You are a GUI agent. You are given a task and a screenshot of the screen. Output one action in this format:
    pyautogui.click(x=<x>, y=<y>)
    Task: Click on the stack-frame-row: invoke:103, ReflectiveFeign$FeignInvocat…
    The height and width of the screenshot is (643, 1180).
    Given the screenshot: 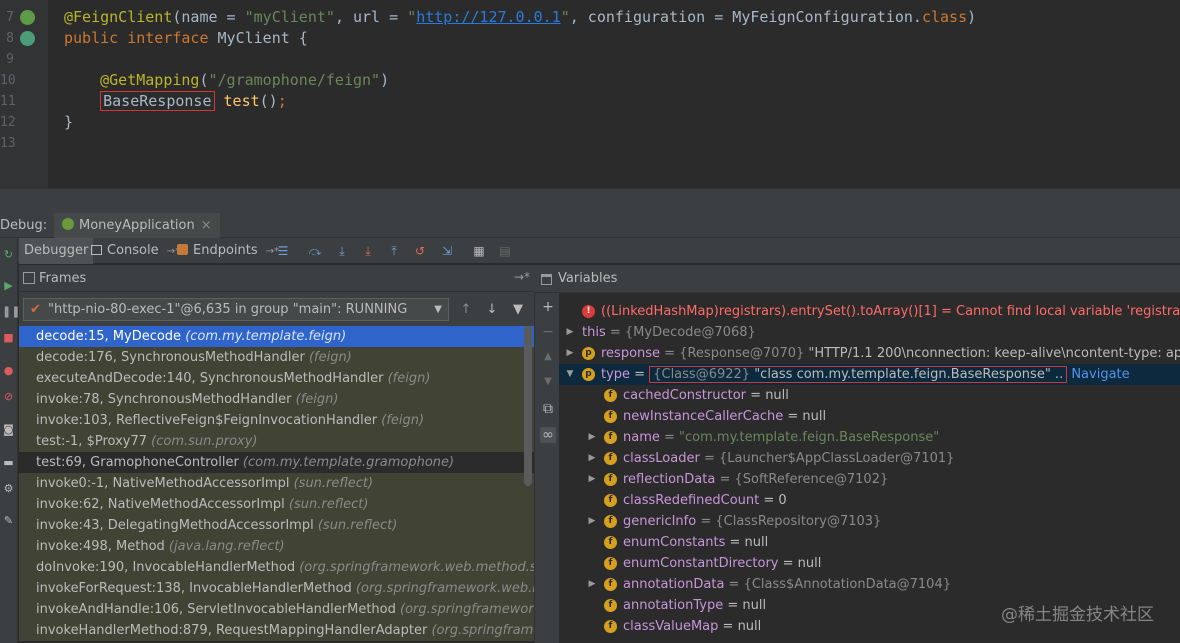 What is the action you would take?
    pyautogui.click(x=276, y=420)
    